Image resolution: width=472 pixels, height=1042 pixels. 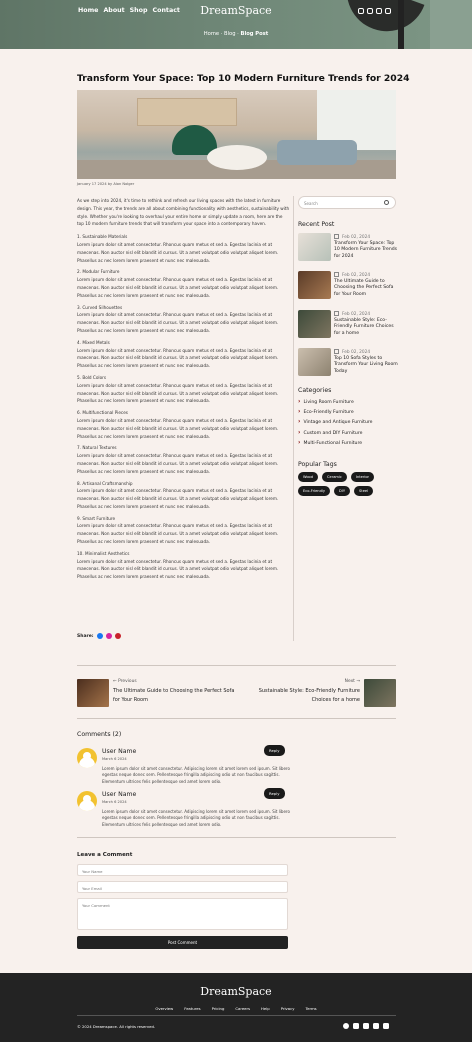 I want to click on section-heading: 6. Multifunctional Pieces, so click(x=102, y=413).